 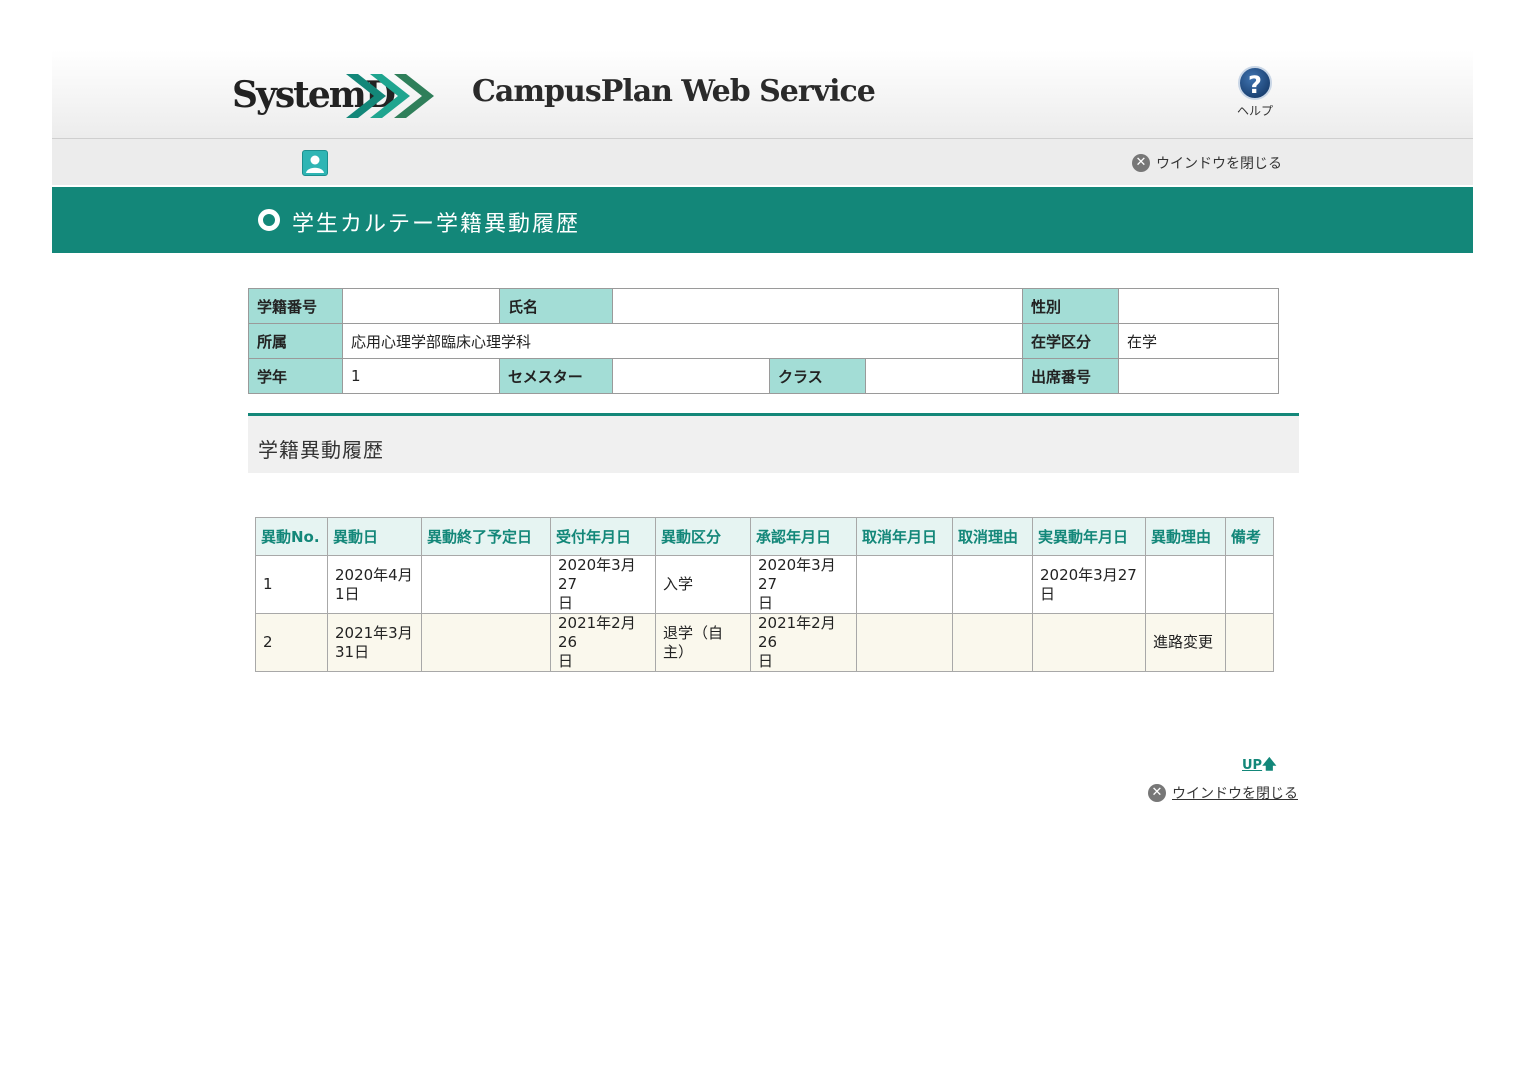 I want to click on cell-approved: 2020年3月27 日, so click(x=803, y=584).